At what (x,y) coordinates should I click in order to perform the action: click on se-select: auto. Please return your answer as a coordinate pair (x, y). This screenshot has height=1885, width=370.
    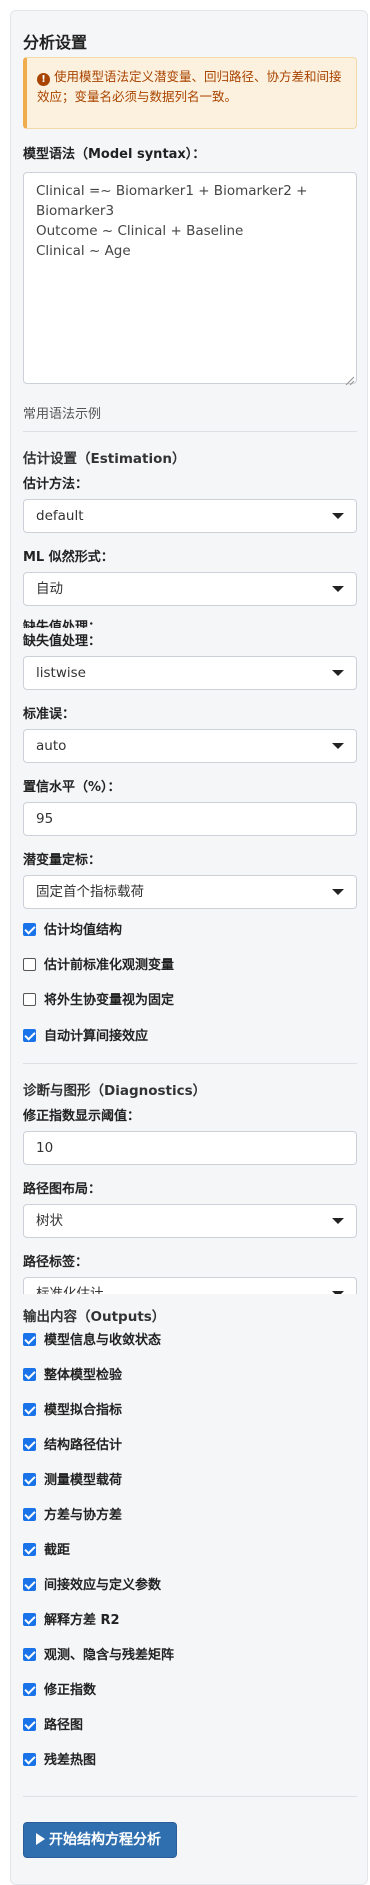
    Looking at the image, I should click on (190, 746).